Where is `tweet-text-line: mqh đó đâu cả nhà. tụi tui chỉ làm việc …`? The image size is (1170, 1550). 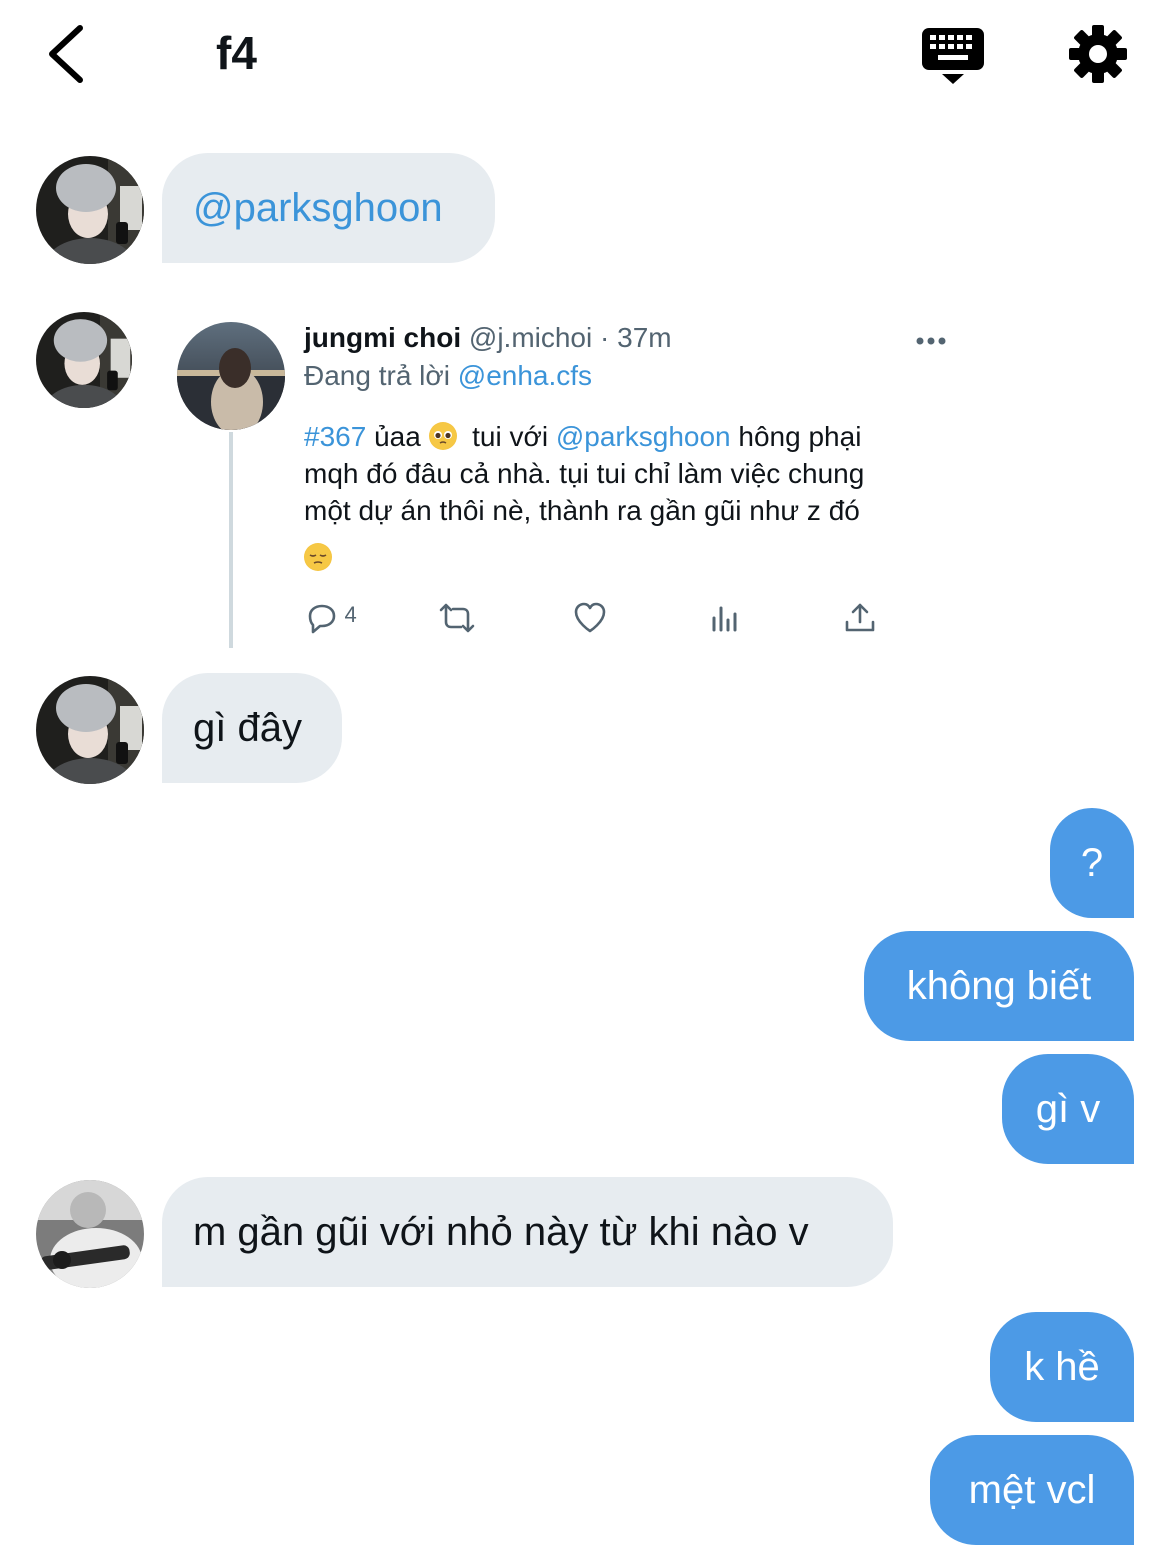
tweet-text-line: mqh đó đâu cả nhà. tụi tui chỉ làm việc … is located at coordinates (584, 473).